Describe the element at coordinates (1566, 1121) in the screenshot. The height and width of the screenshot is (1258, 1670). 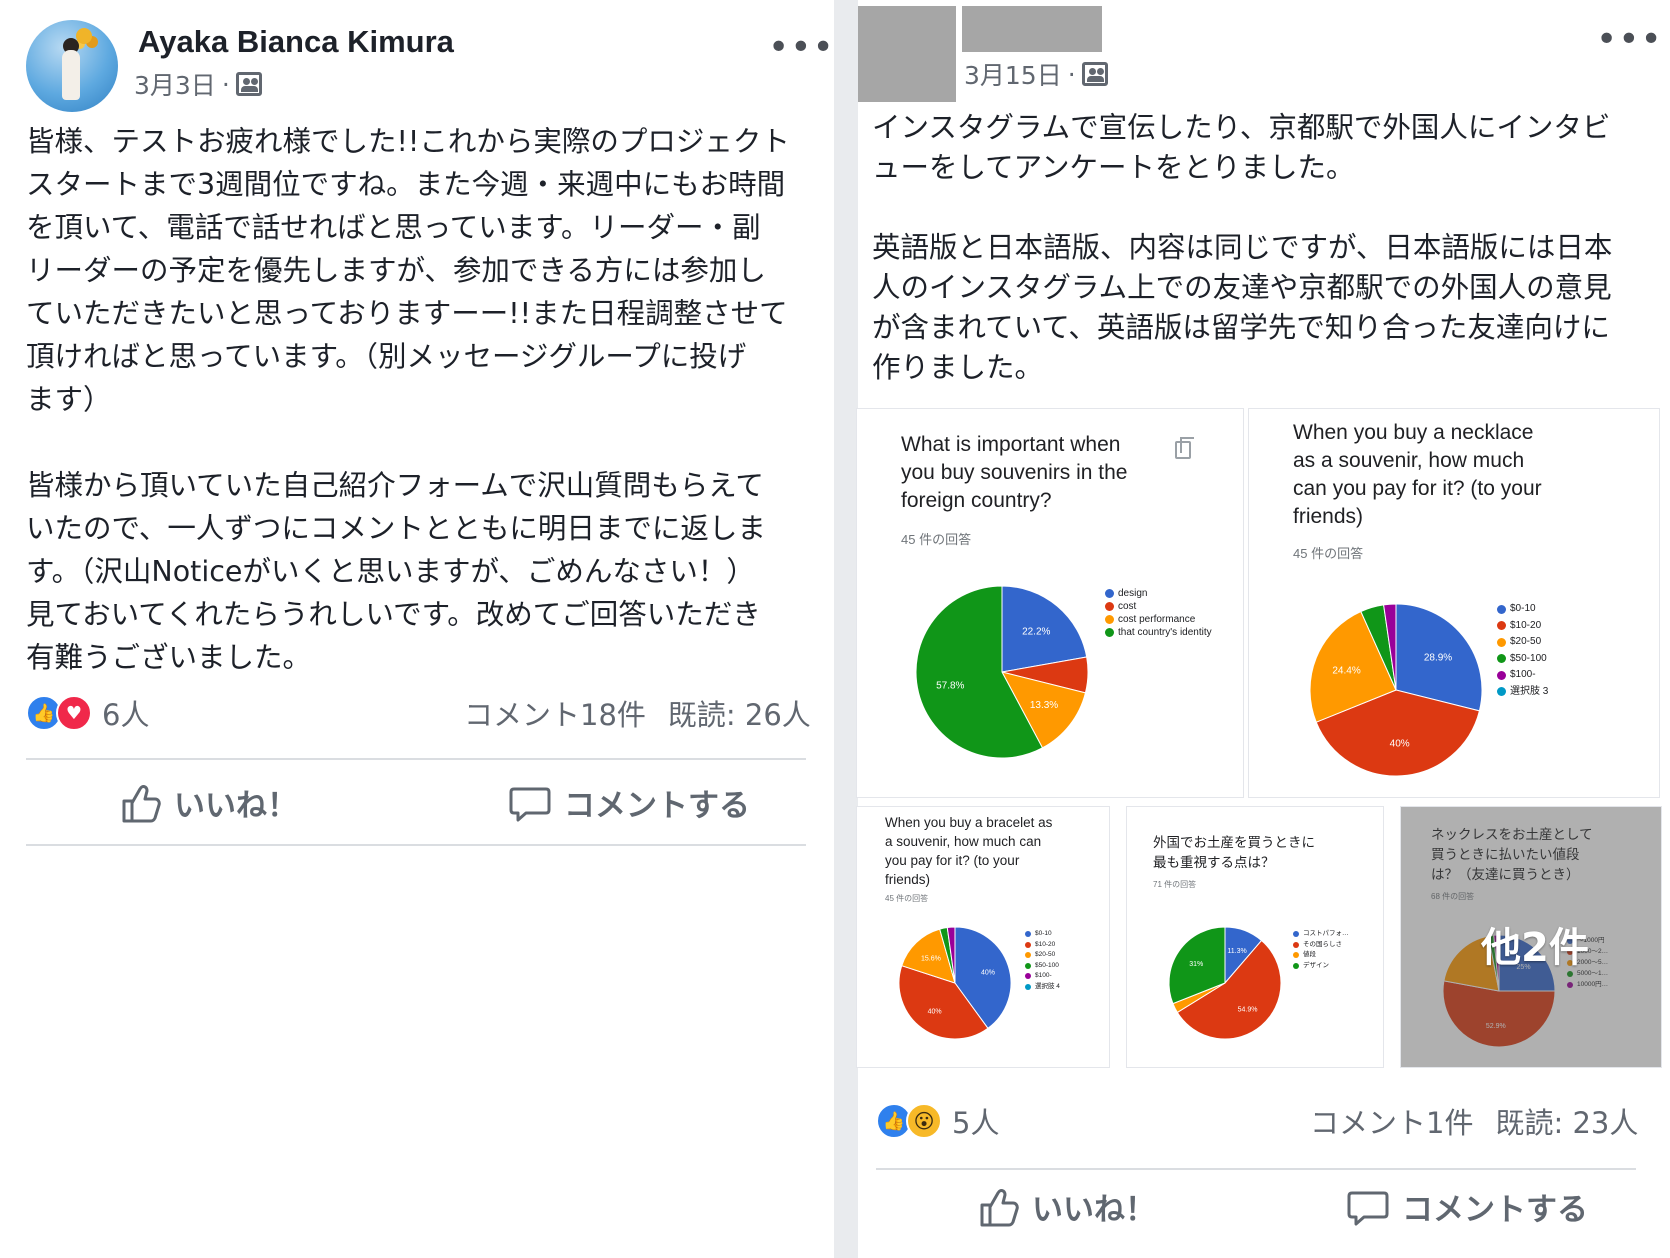
I see `seen-count: 既読: 23人` at that location.